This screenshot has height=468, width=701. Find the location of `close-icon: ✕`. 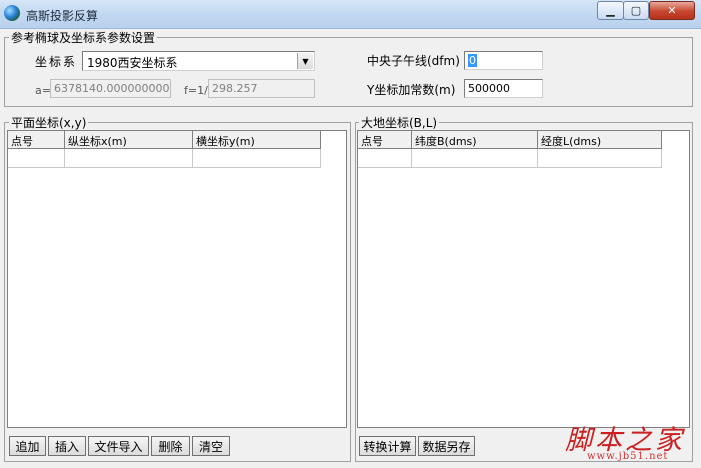

close-icon: ✕ is located at coordinates (672, 10).